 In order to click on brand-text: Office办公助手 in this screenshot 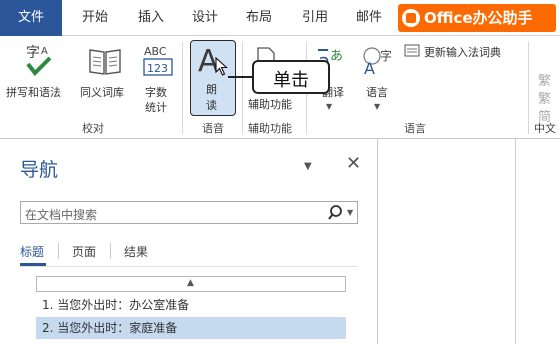, I will do `click(478, 18)`.